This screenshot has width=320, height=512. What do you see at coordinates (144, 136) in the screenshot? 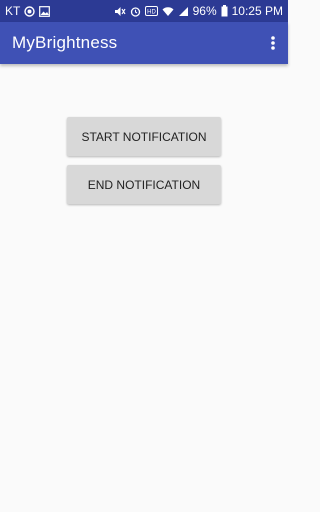
I see `start-notification-button: START NOTIFICATION` at bounding box center [144, 136].